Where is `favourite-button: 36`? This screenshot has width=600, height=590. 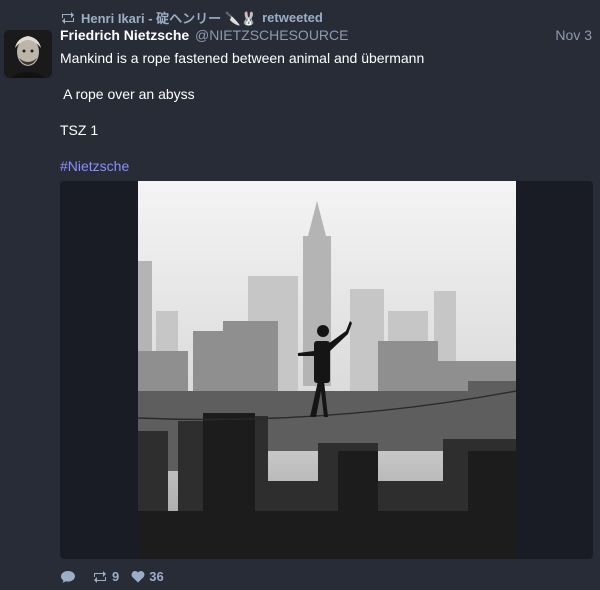 favourite-button: 36 is located at coordinates (147, 576).